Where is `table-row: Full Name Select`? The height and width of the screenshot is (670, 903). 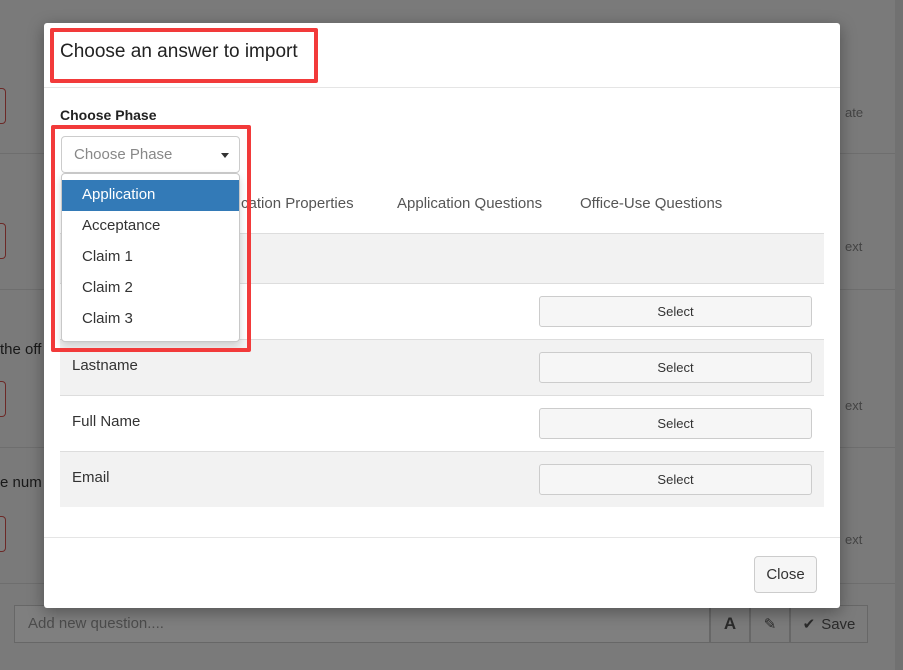 table-row: Full Name Select is located at coordinates (442, 423).